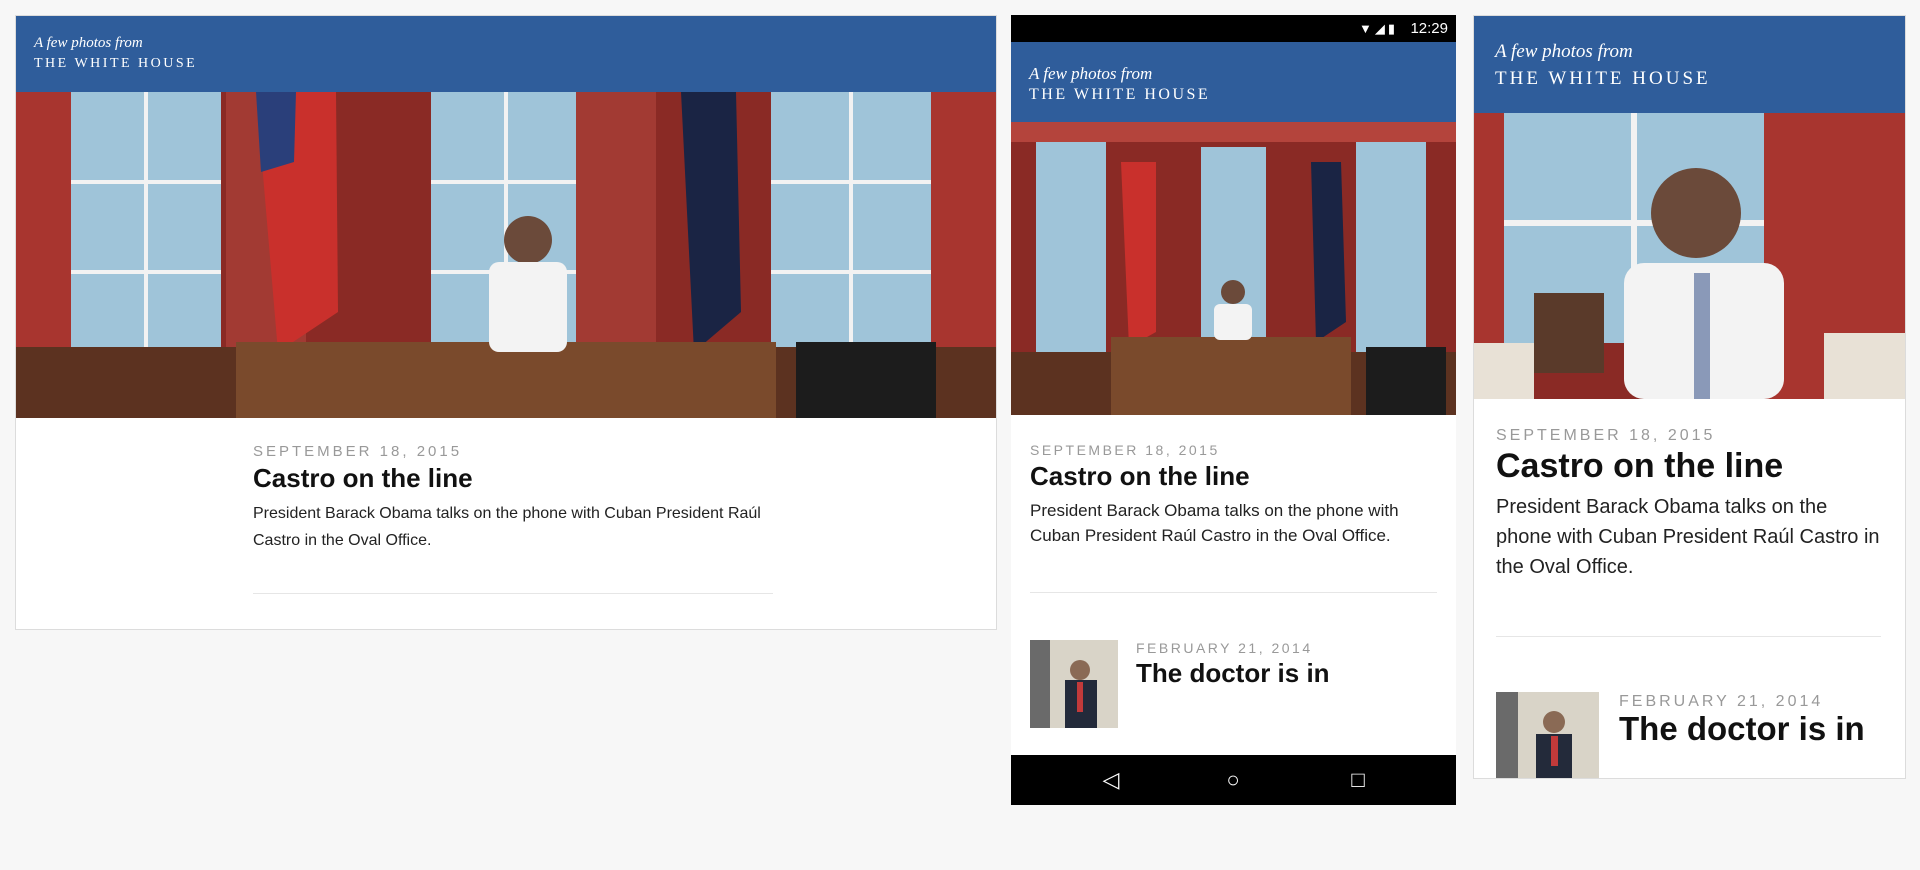 The width and height of the screenshot is (1920, 870). What do you see at coordinates (1381, 28) in the screenshot?
I see `signal-icon: ◢` at bounding box center [1381, 28].